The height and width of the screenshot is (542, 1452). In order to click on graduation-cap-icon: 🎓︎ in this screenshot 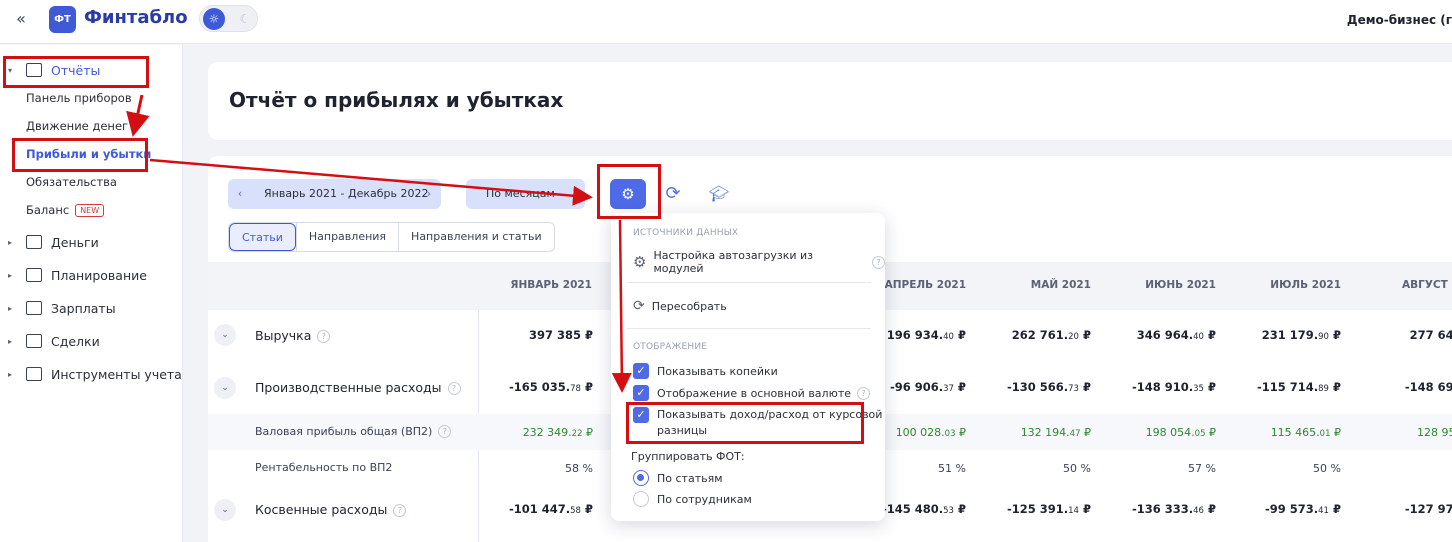, I will do `click(719, 194)`.